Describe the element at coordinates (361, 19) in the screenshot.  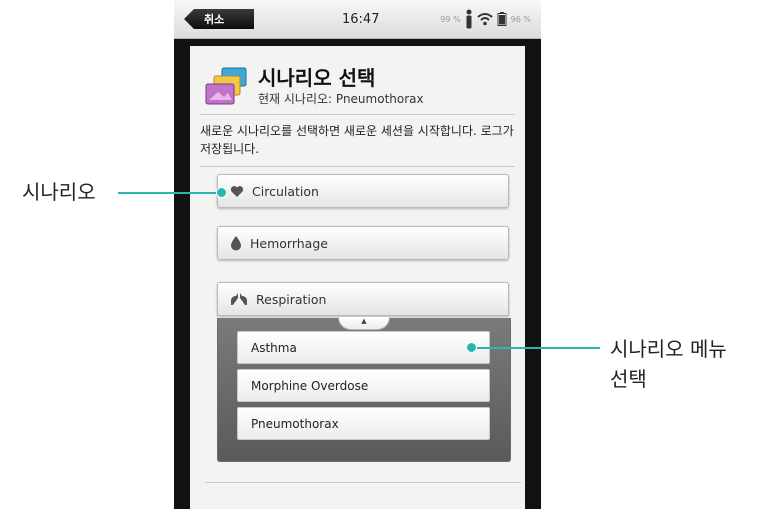
I see `clock: 16:47` at that location.